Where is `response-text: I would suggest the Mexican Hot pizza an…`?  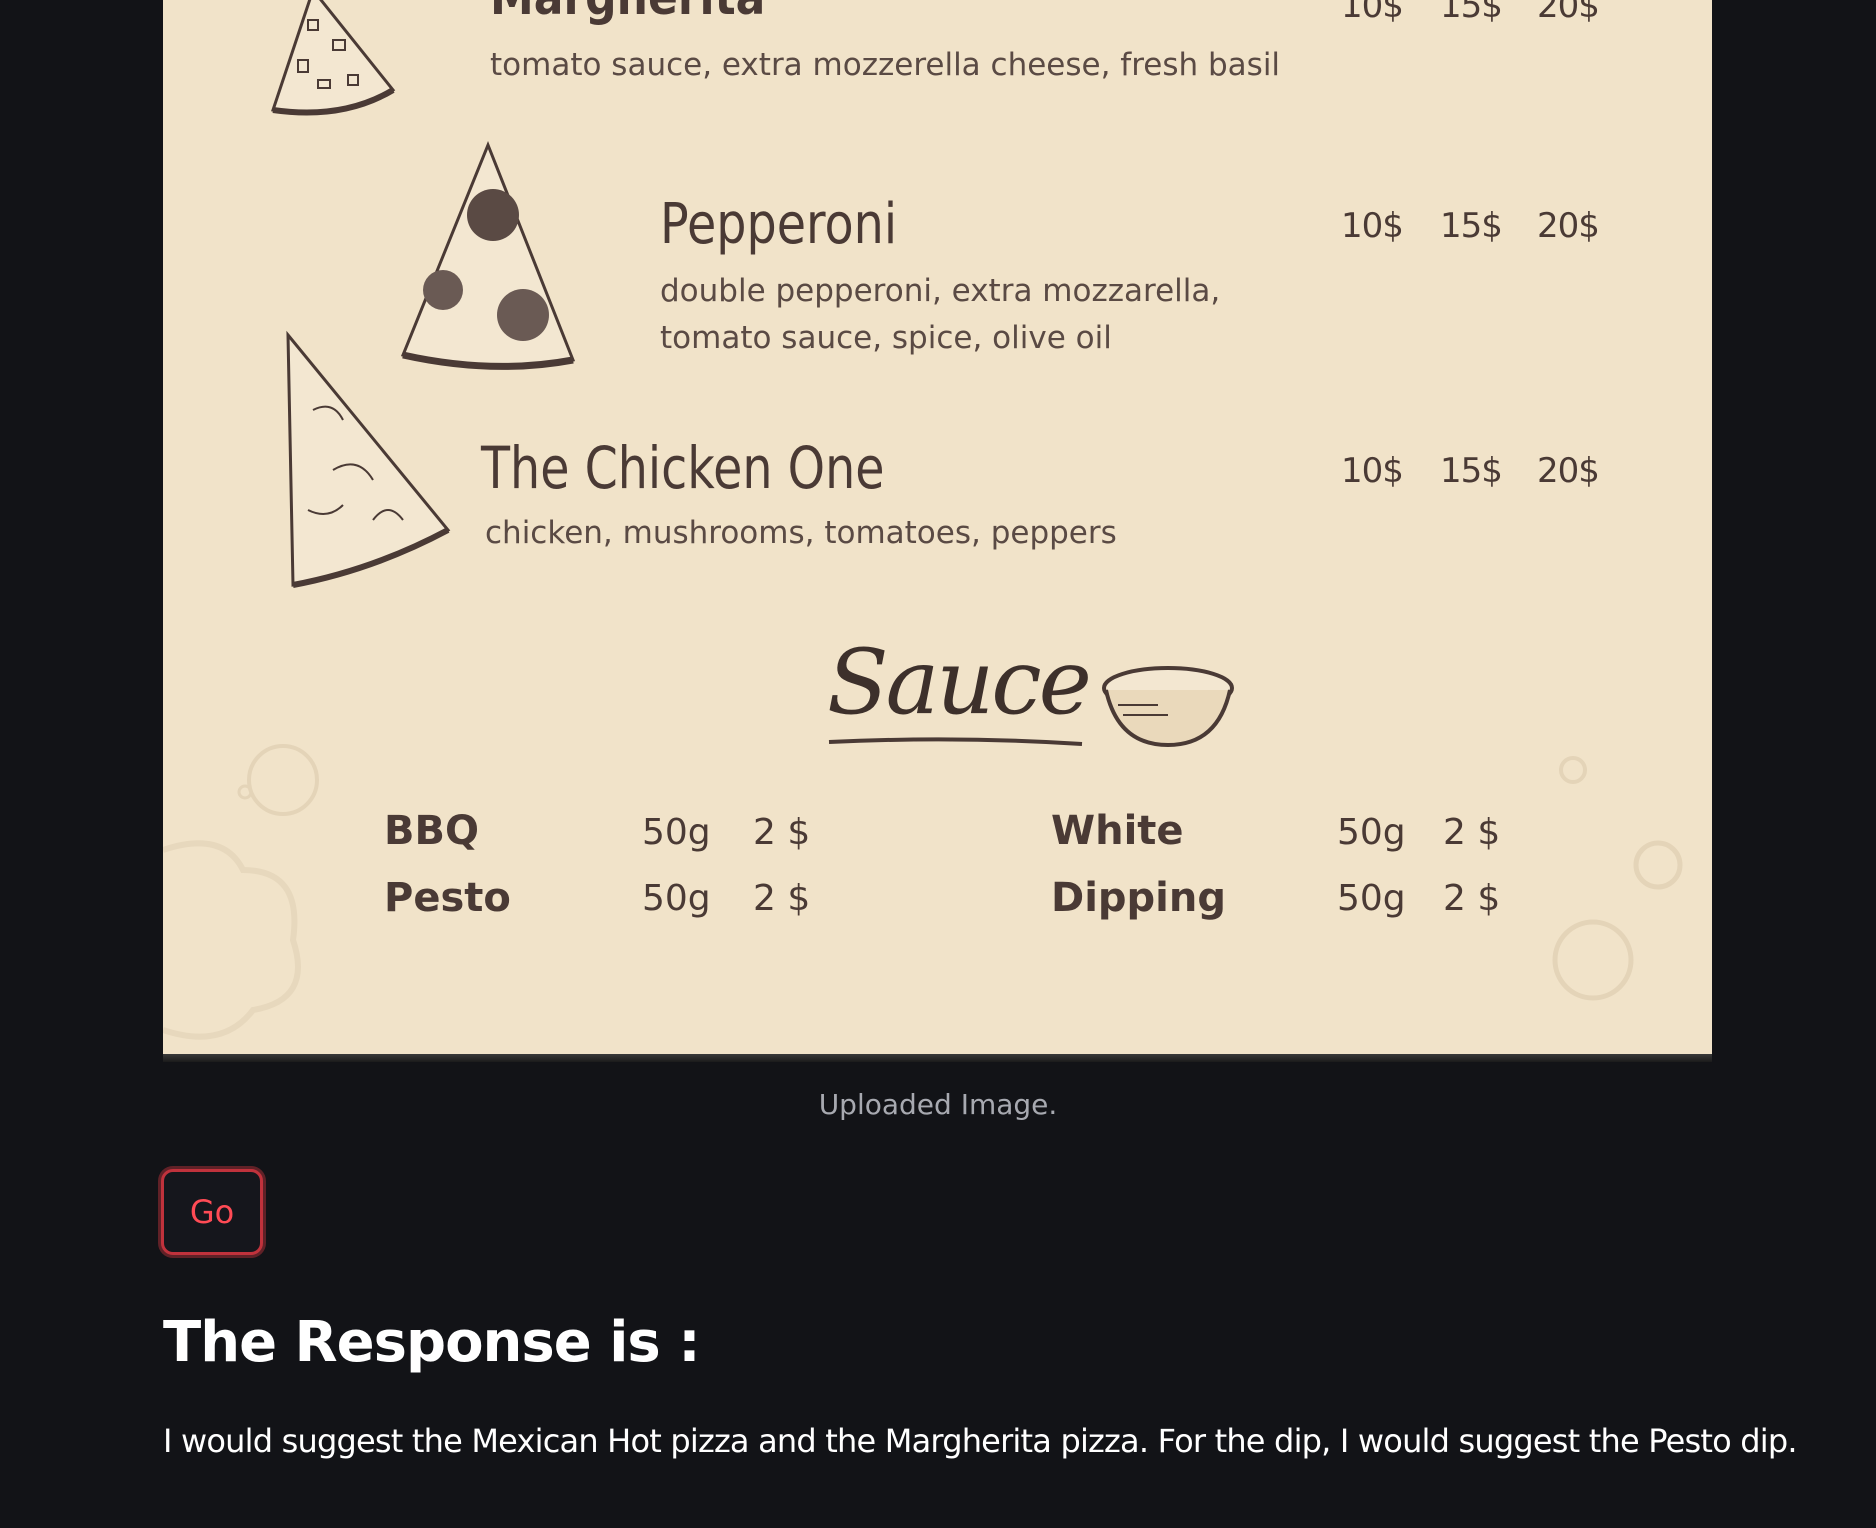
response-text: I would suggest the Mexican Hot pizza an… is located at coordinates (980, 1441).